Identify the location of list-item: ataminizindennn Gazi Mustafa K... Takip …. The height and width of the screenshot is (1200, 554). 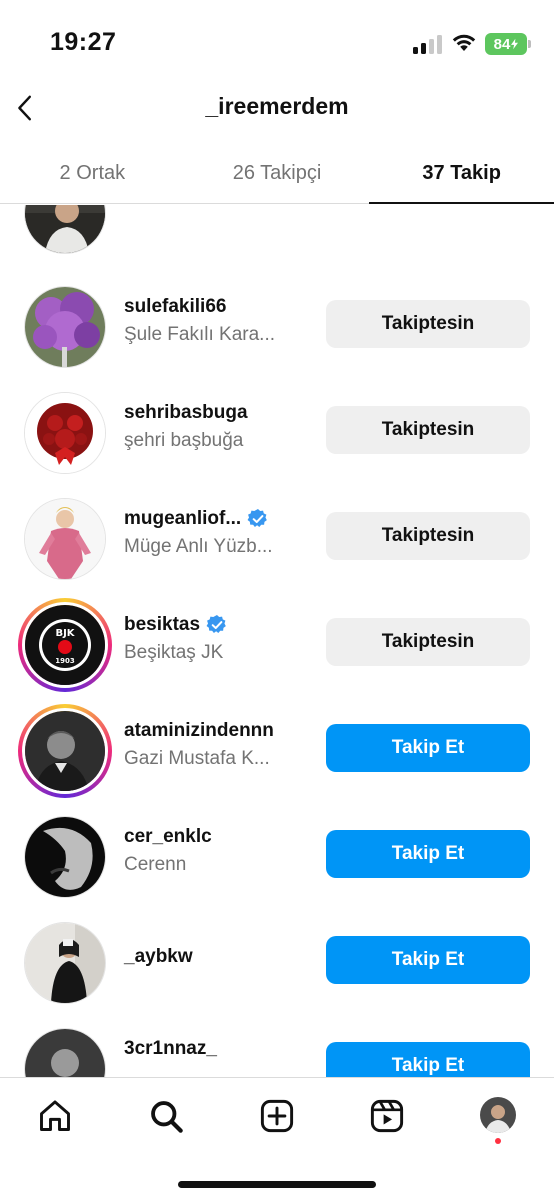
(277, 753).